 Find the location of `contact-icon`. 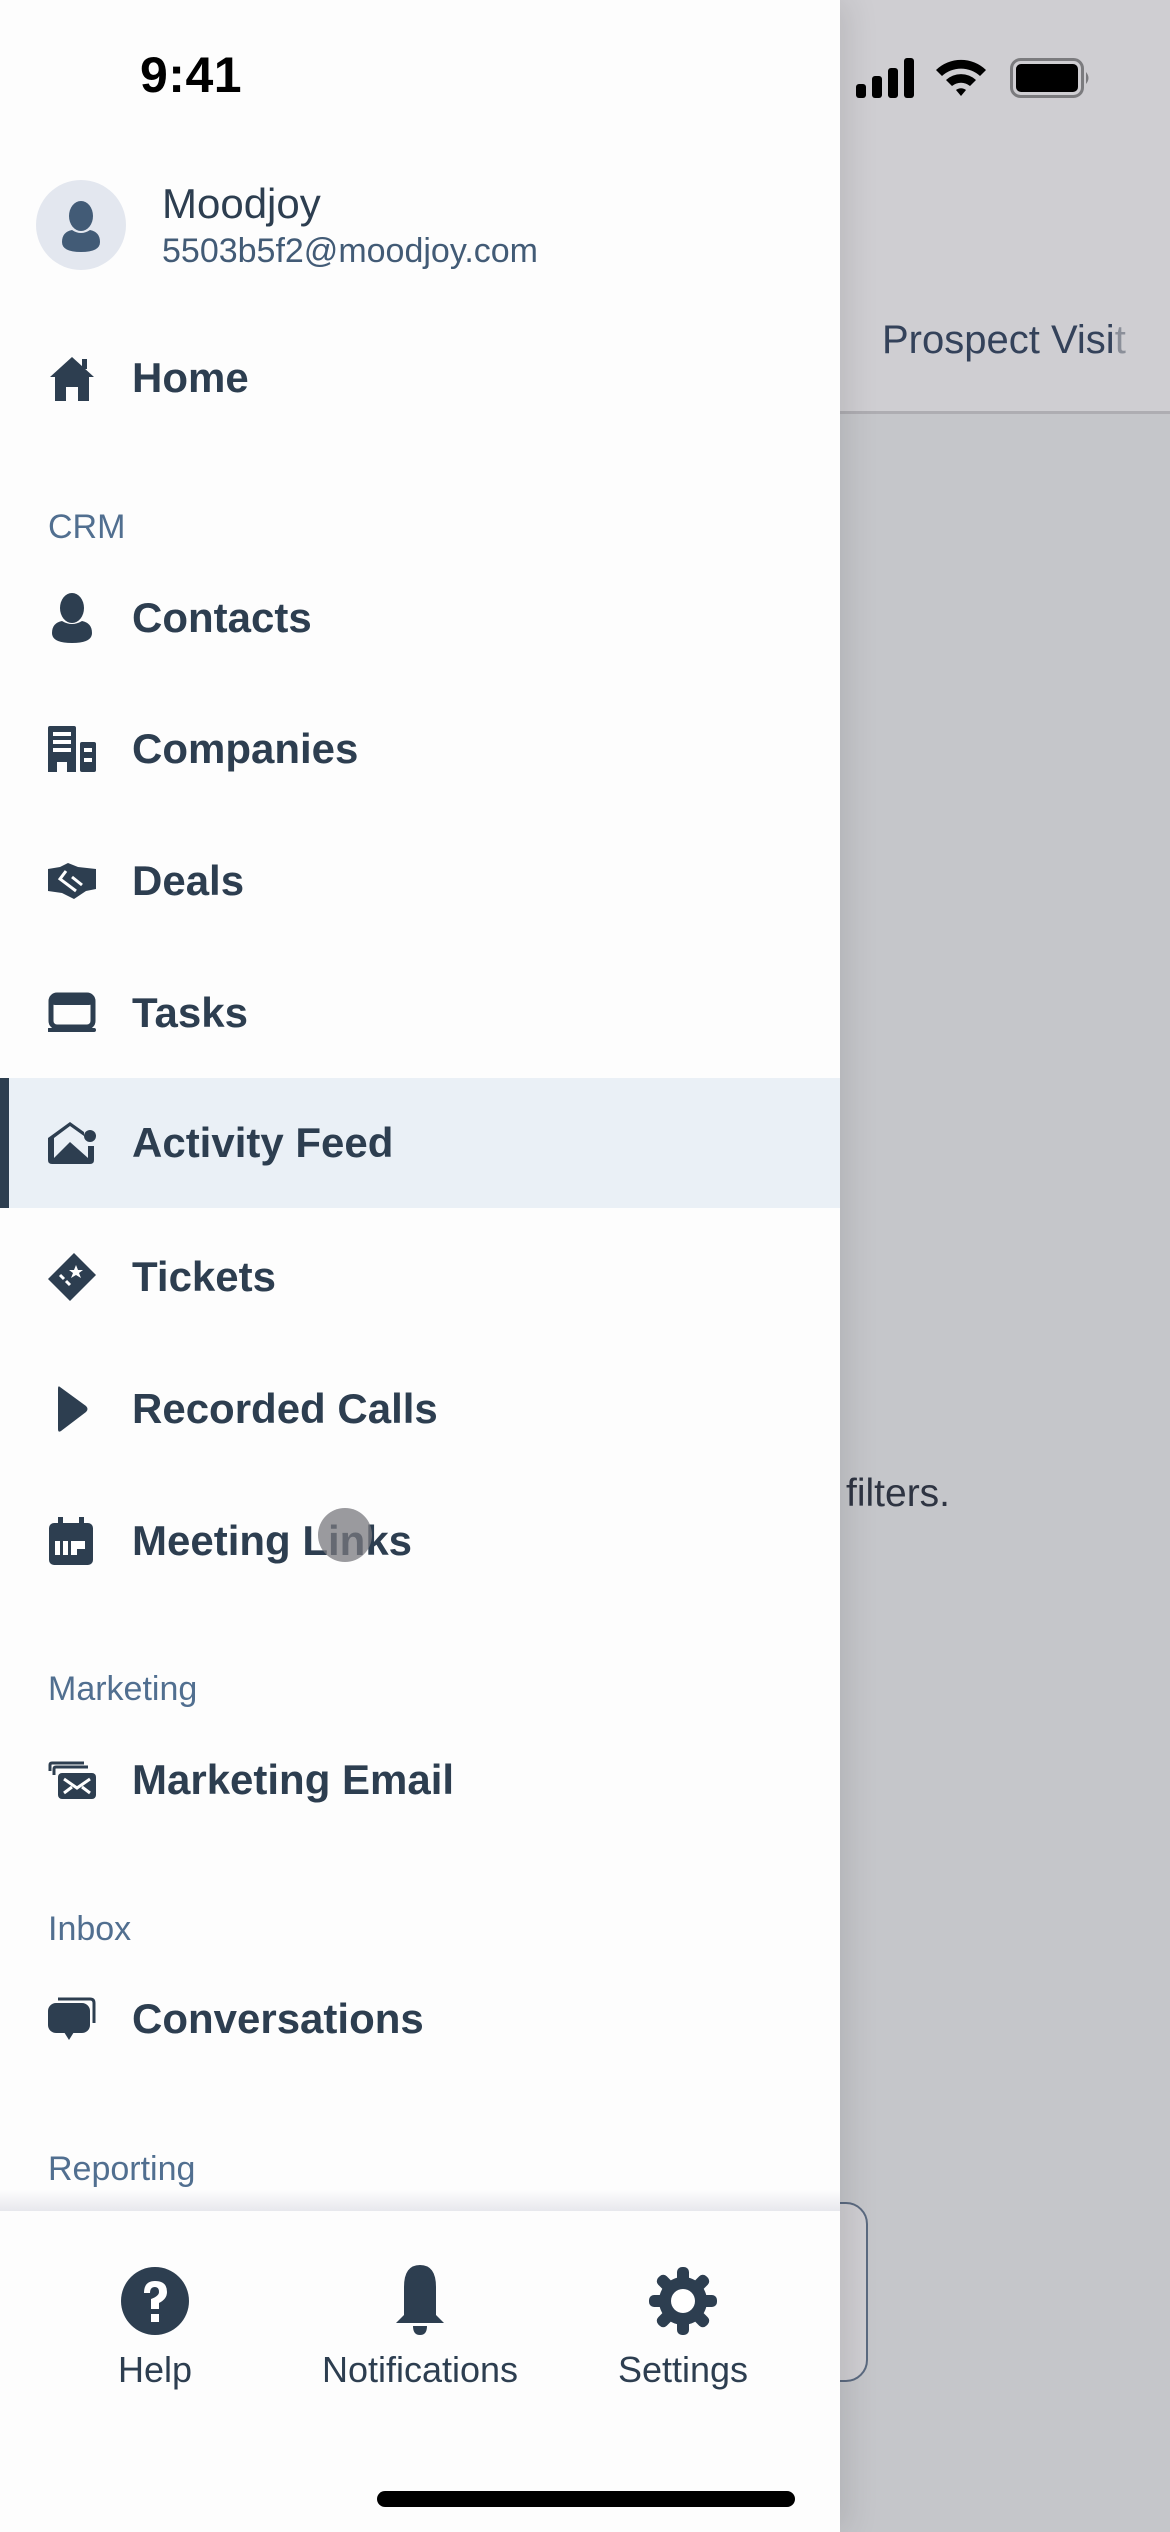

contact-icon is located at coordinates (72, 618).